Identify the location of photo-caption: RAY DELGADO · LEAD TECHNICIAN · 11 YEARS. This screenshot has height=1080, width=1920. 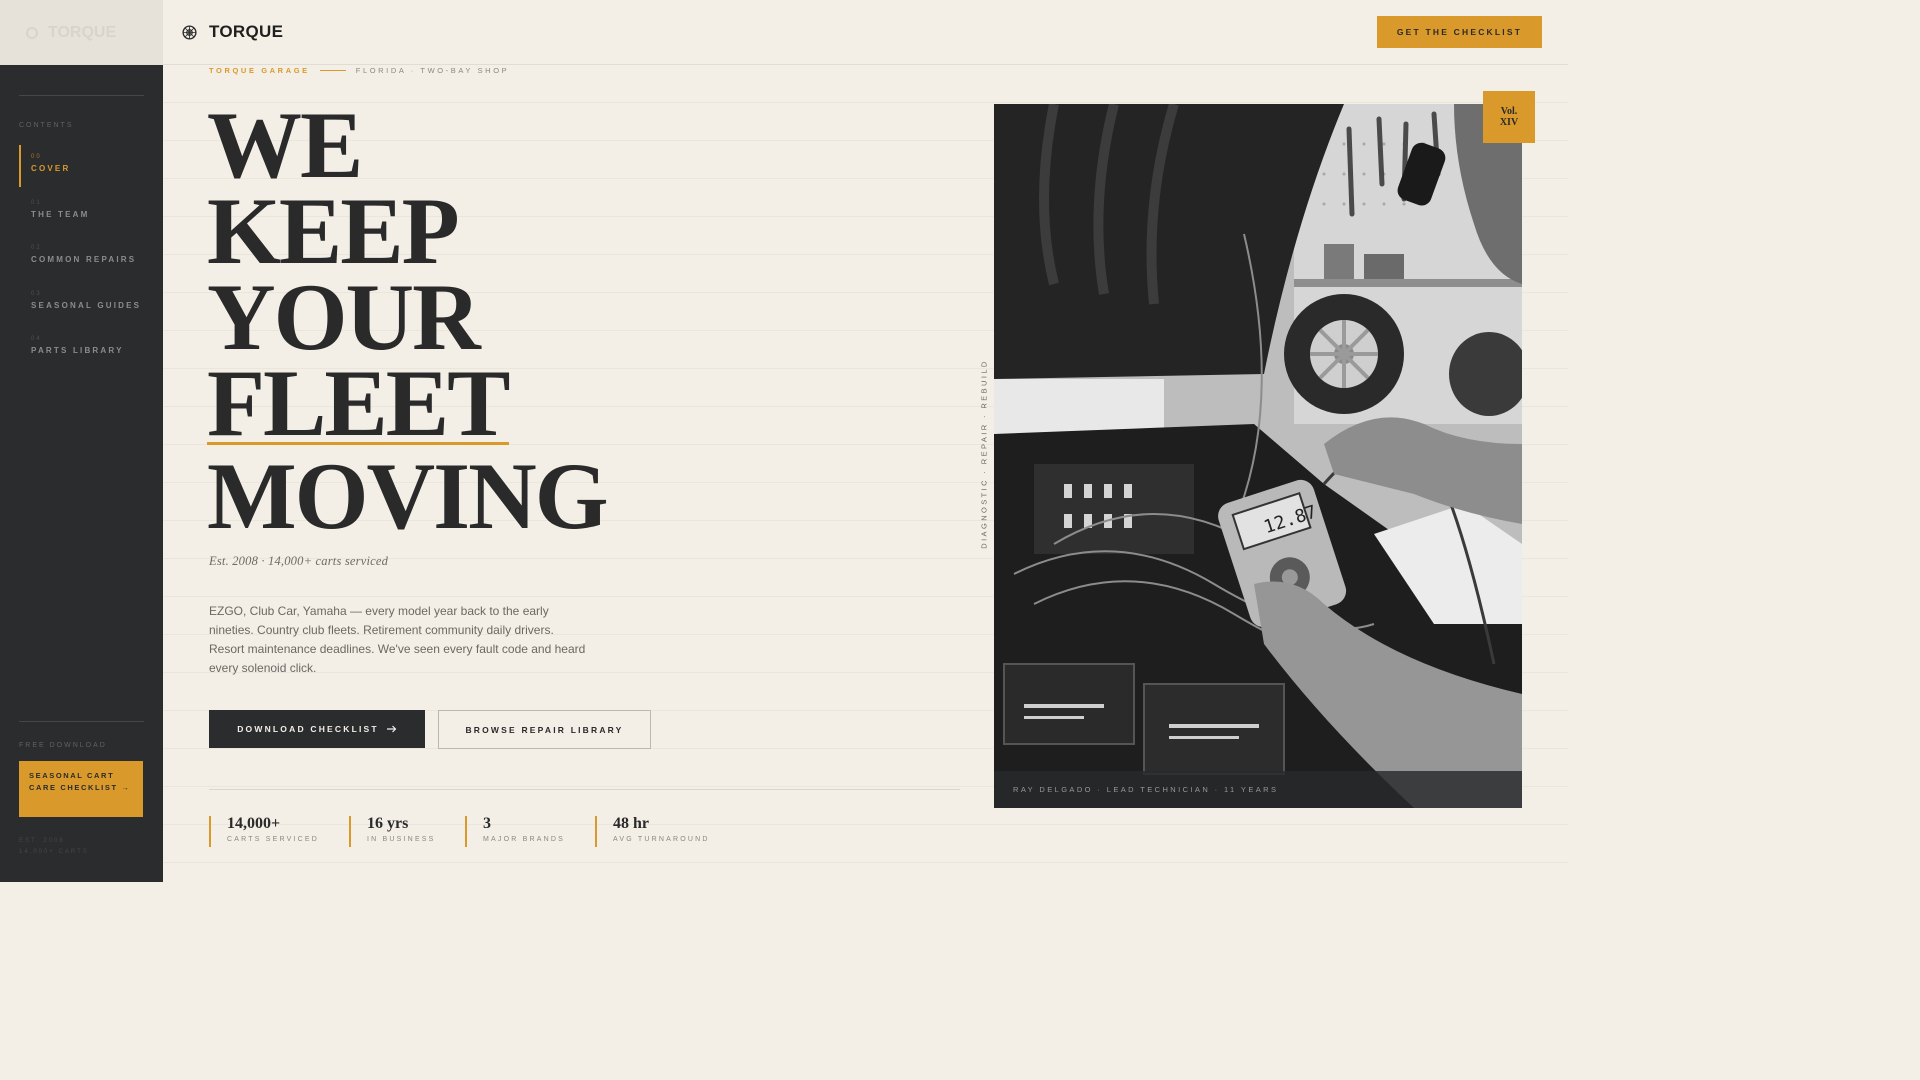
(1258, 789).